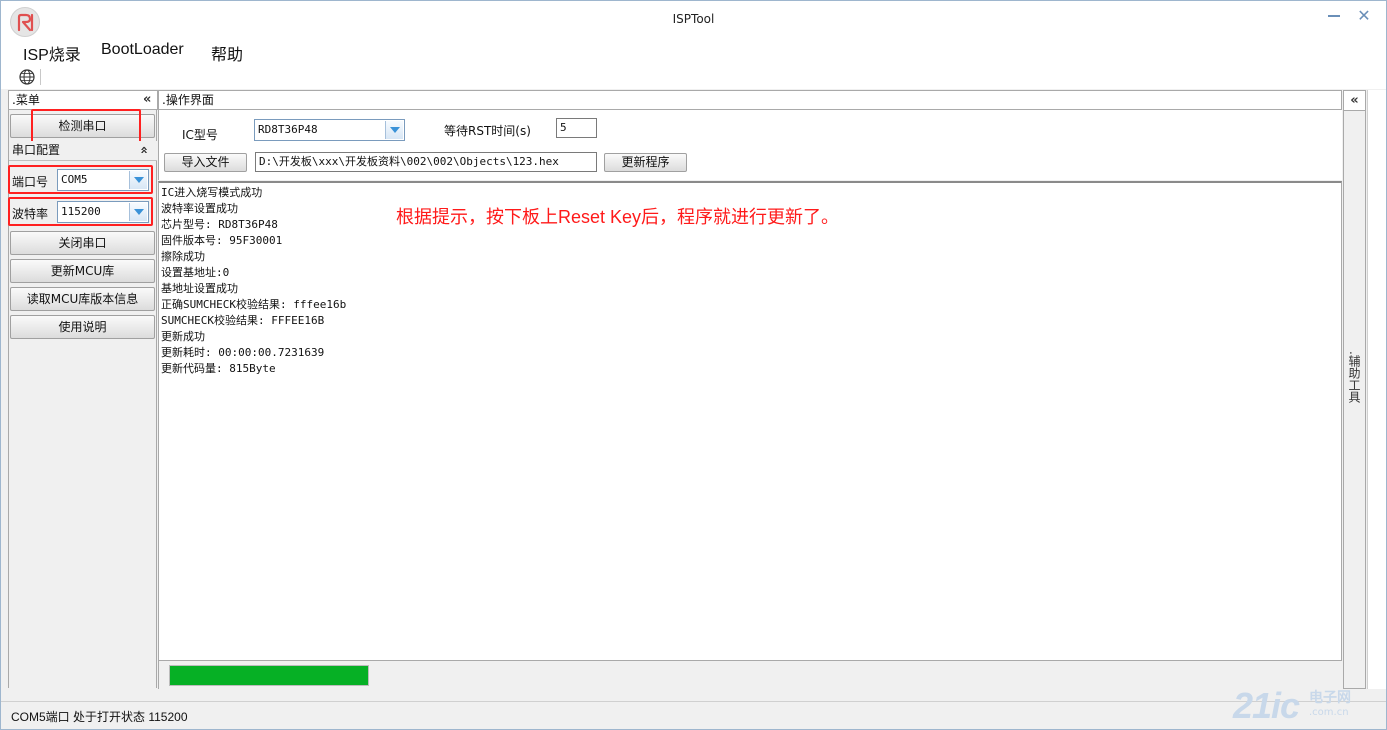 The height and width of the screenshot is (730, 1387). Describe the element at coordinates (222, 240) in the screenshot. I see `log-line: 固件版本号: 95F30001` at that location.